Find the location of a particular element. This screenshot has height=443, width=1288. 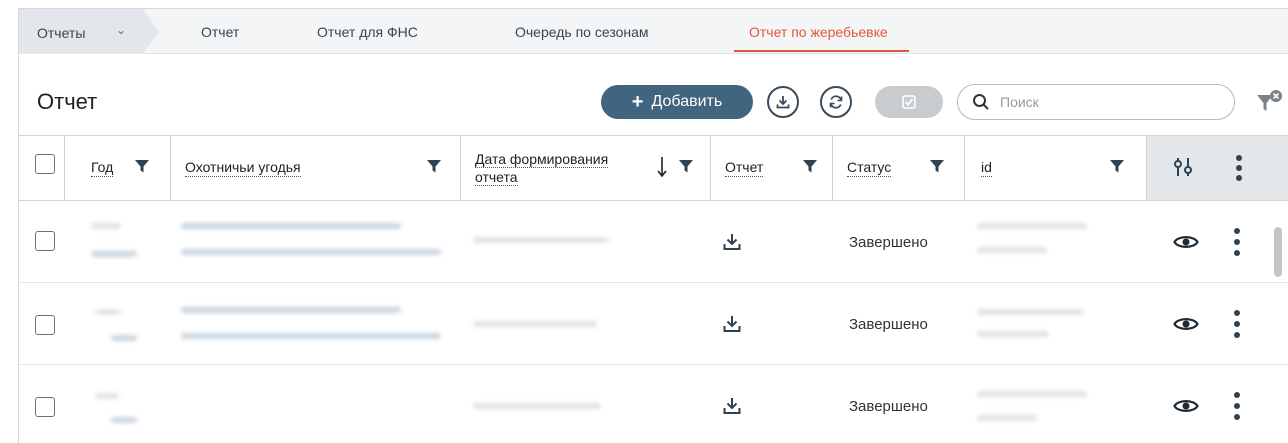

download-button is located at coordinates (783, 102).